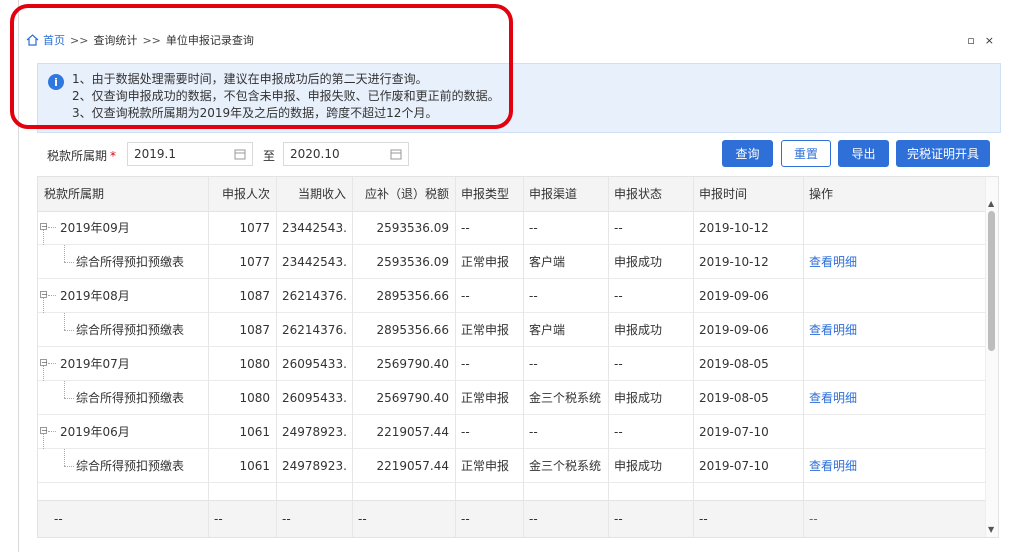 The width and height of the screenshot is (1019, 552). What do you see at coordinates (95, 296) in the screenshot?
I see `cell-period: 2019年08月` at bounding box center [95, 296].